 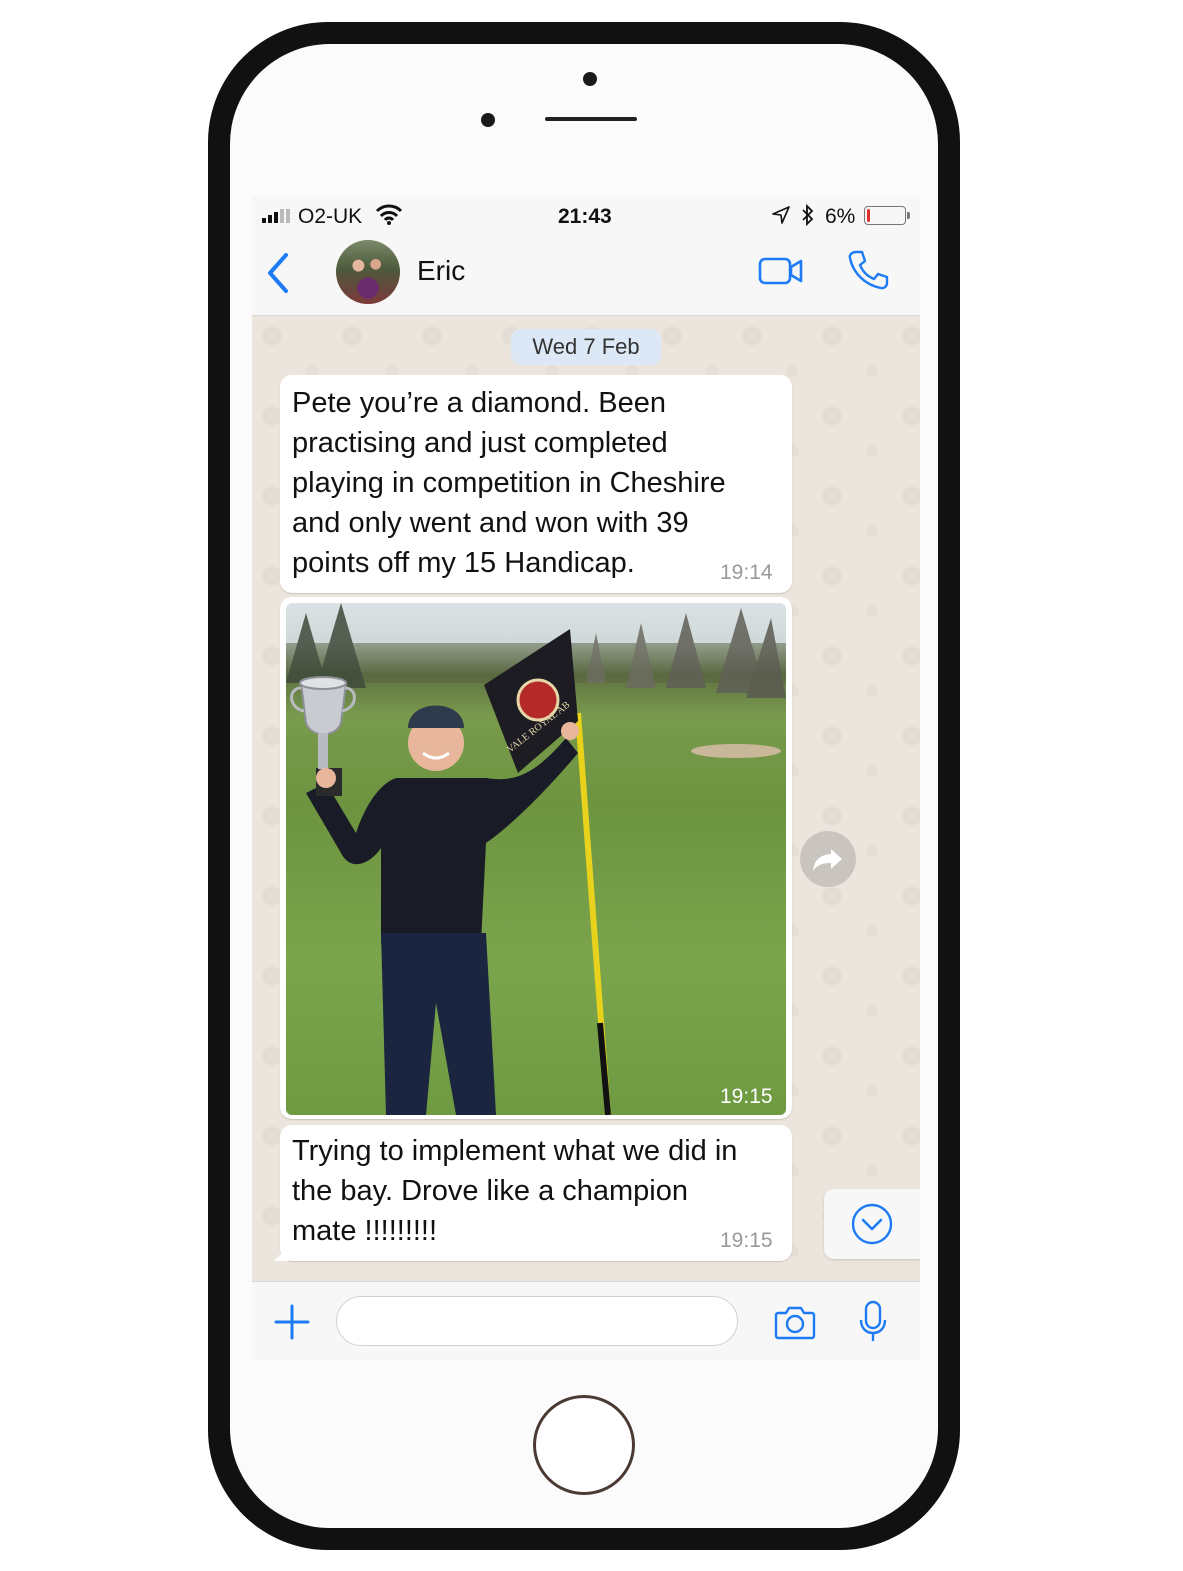 I want to click on golf-trophy-photo: VALE ROYAL AB 19:15, so click(x=536, y=859).